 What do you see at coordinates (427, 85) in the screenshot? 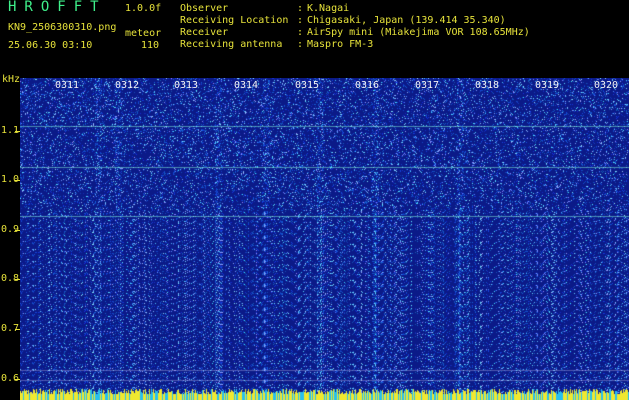
I see `time-tick-label: 0317` at bounding box center [427, 85].